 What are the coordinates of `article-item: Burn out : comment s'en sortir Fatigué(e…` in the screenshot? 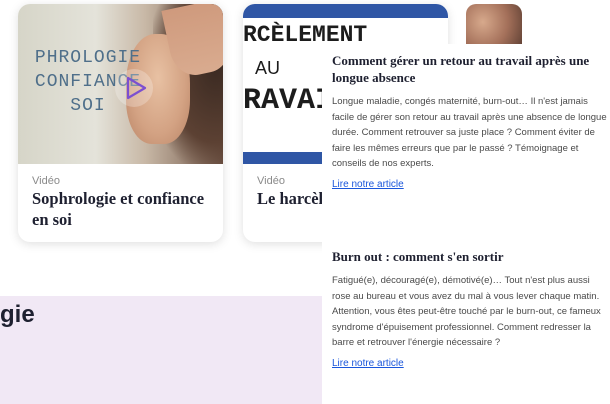 It's located at (471, 309).